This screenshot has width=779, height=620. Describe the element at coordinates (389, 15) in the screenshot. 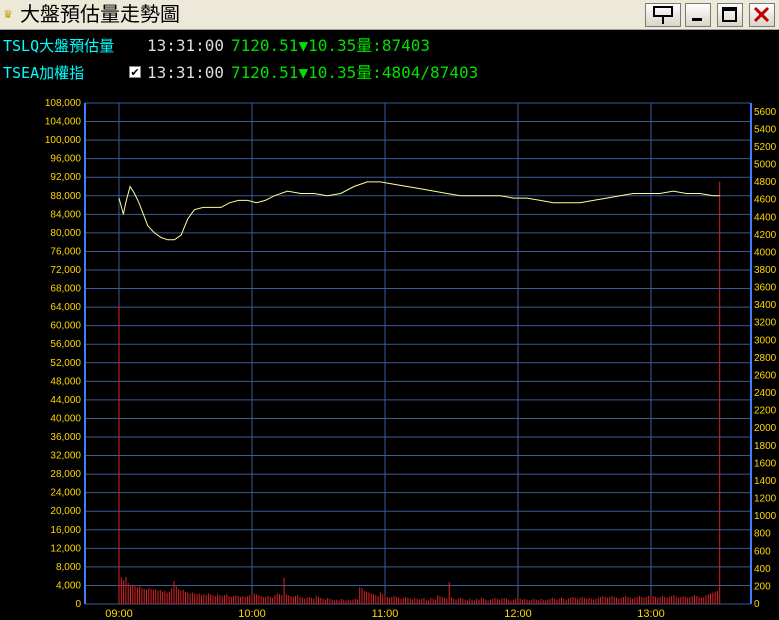

I see `title-bar: ♛ 大盤預估量走勢圖` at that location.